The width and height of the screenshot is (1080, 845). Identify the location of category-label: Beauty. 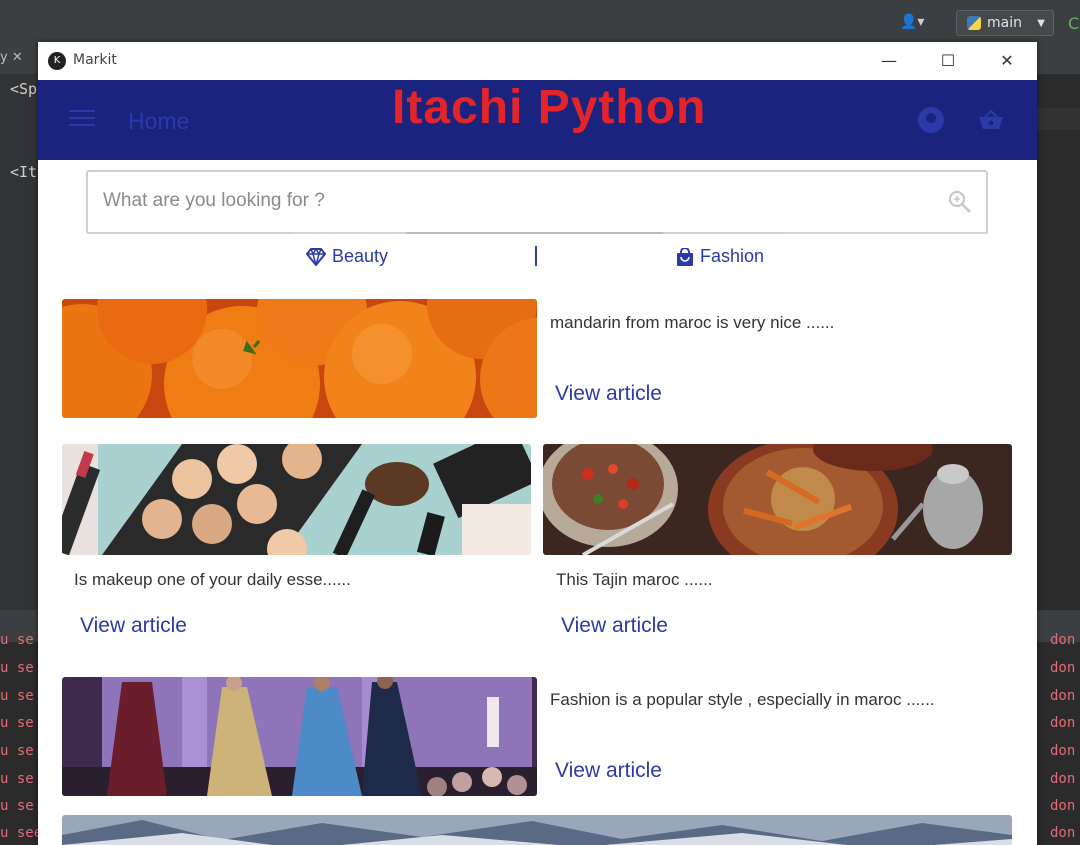
(360, 256).